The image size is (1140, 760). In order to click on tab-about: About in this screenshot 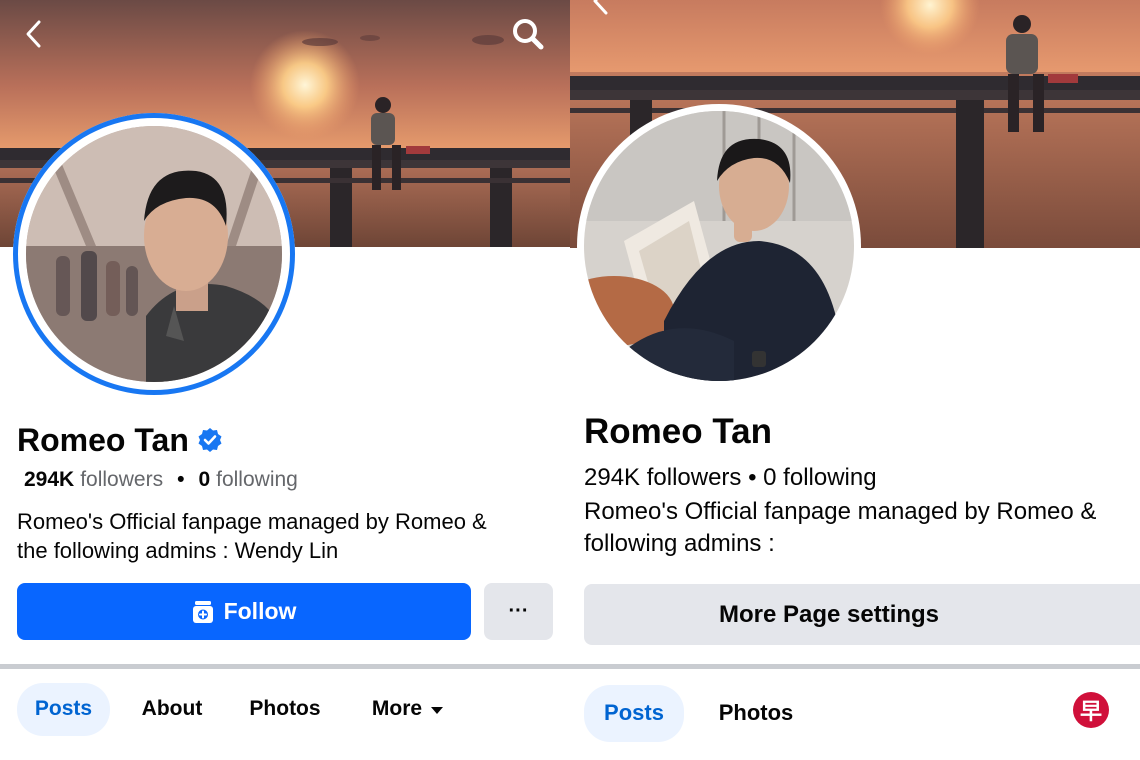, I will do `click(172, 709)`.